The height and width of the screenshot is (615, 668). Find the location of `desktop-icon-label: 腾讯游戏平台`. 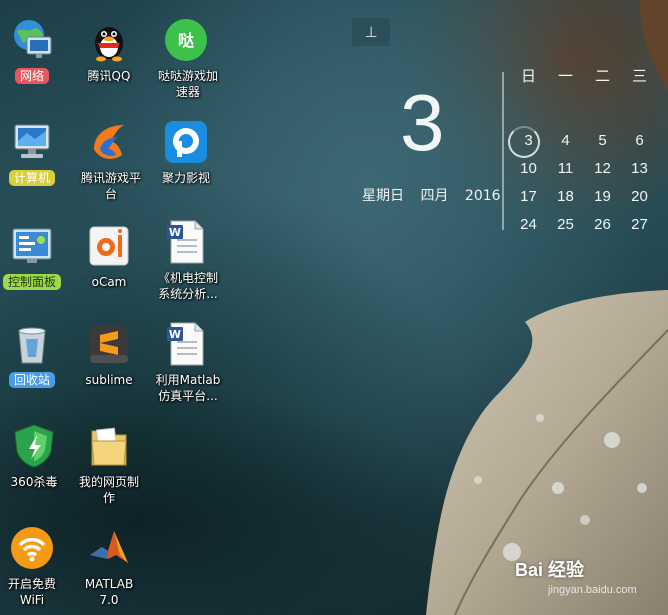

desktop-icon-label: 腾讯游戏平台 is located at coordinates (110, 186).